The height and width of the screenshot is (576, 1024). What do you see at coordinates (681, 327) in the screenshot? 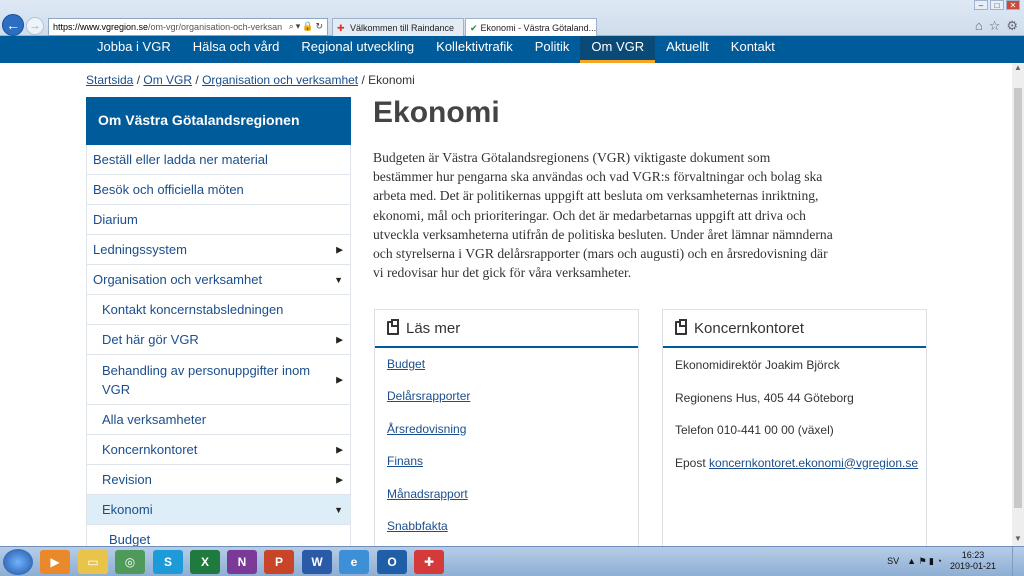
I see `clipboard-icon` at bounding box center [681, 327].